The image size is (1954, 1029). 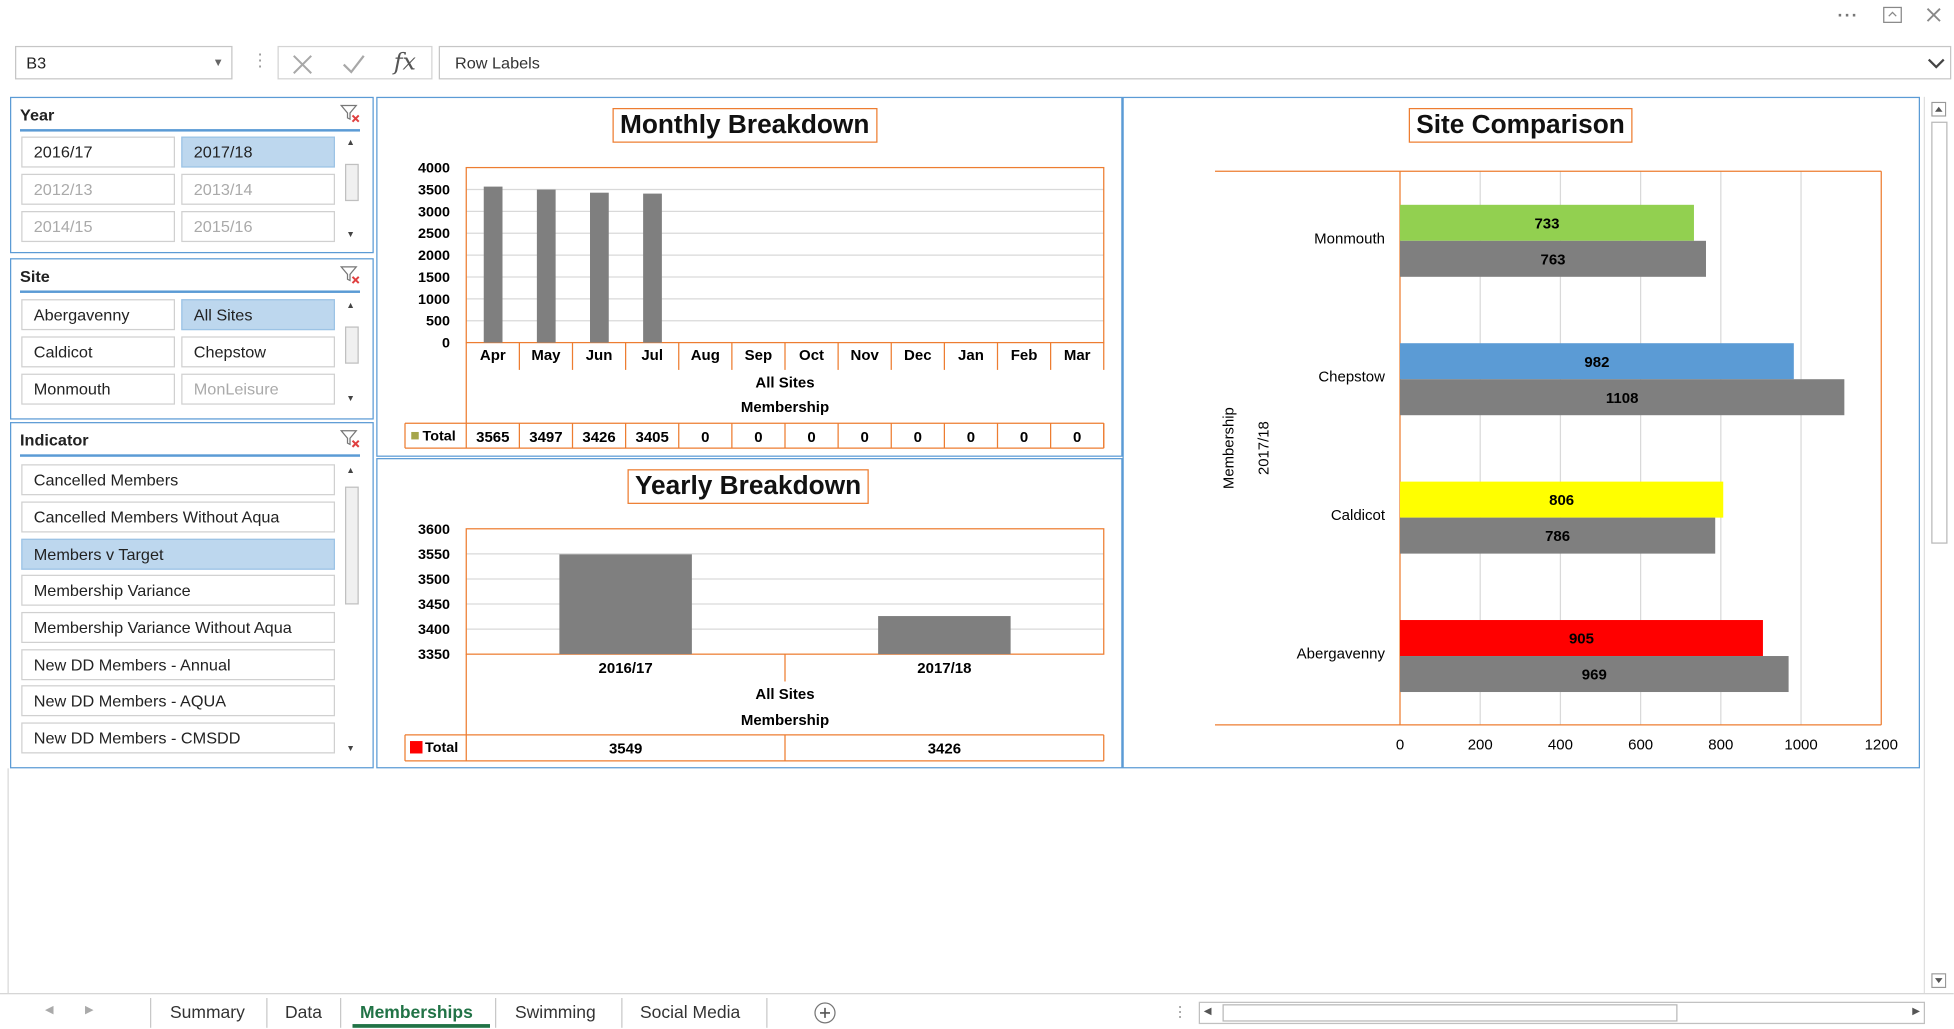 I want to click on scroll-right-icon: ▶, so click(x=1916, y=1010).